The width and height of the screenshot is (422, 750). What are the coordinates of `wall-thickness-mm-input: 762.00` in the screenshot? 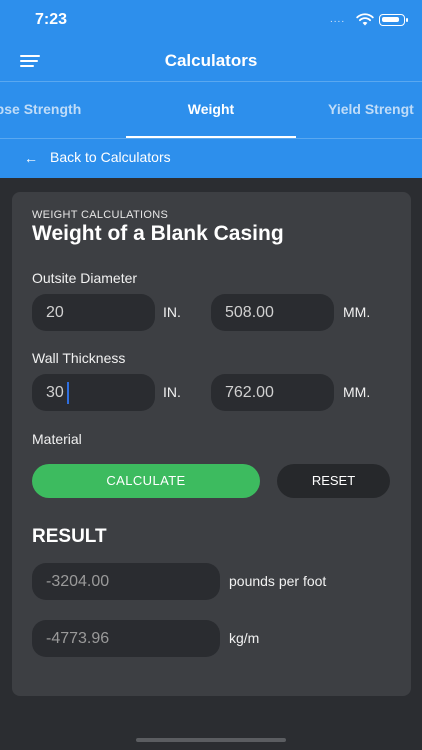 It's located at (272, 392).